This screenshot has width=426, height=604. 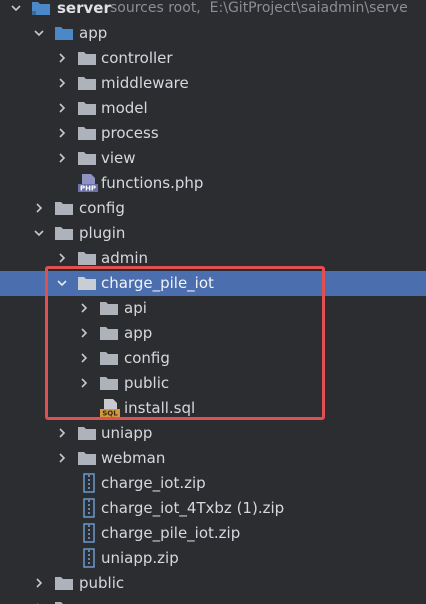 What do you see at coordinates (193, 508) in the screenshot?
I see `tree-label-charge-iot-4txbz-zip: charge_iot_4Txbz (1).zip` at bounding box center [193, 508].